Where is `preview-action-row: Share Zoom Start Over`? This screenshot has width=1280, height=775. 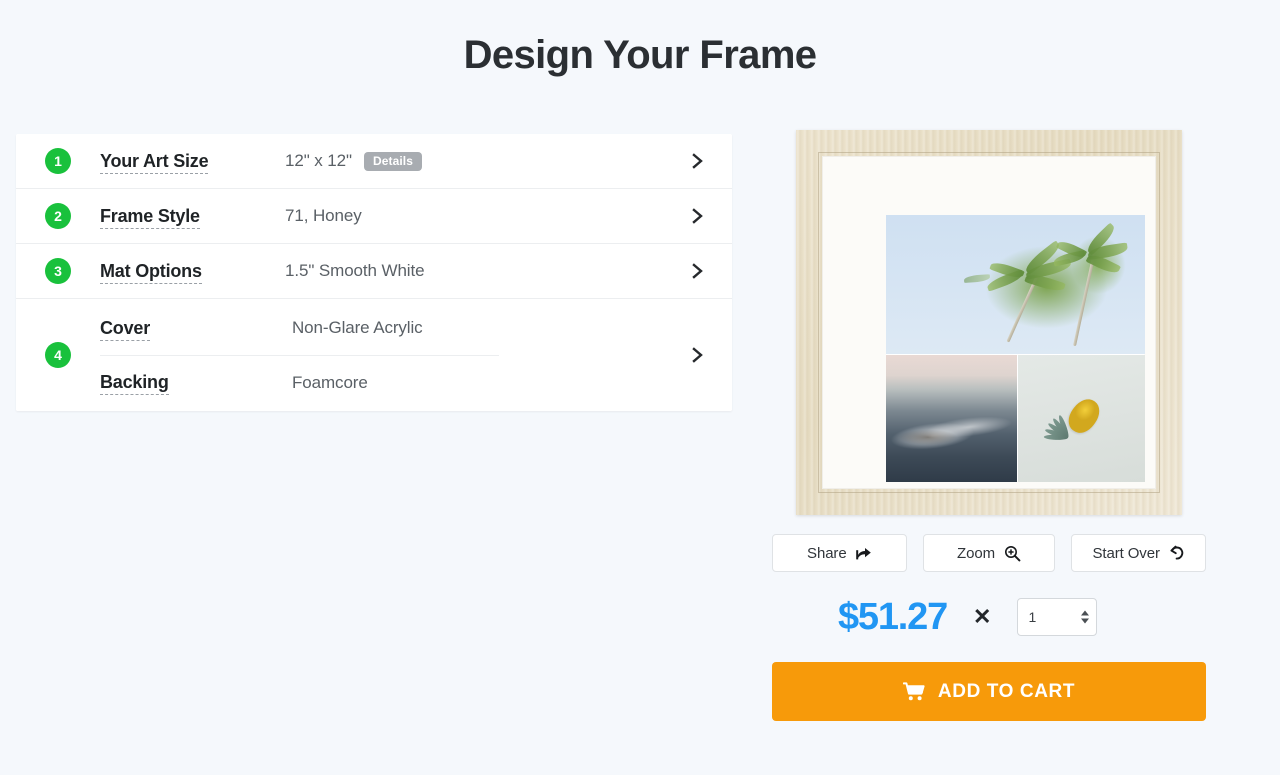
preview-action-row: Share Zoom Start Over is located at coordinates (989, 553).